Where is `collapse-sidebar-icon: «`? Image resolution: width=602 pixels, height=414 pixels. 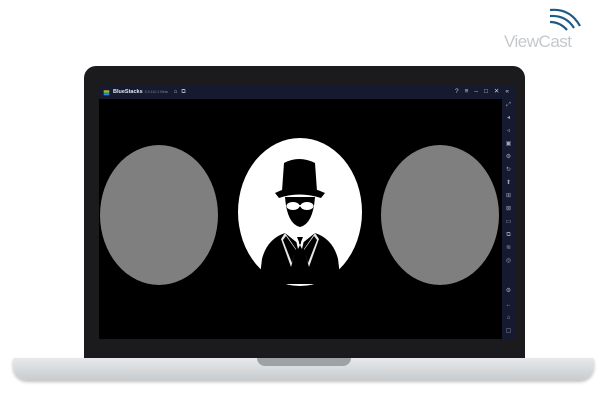 collapse-sidebar-icon: « is located at coordinates (507, 92).